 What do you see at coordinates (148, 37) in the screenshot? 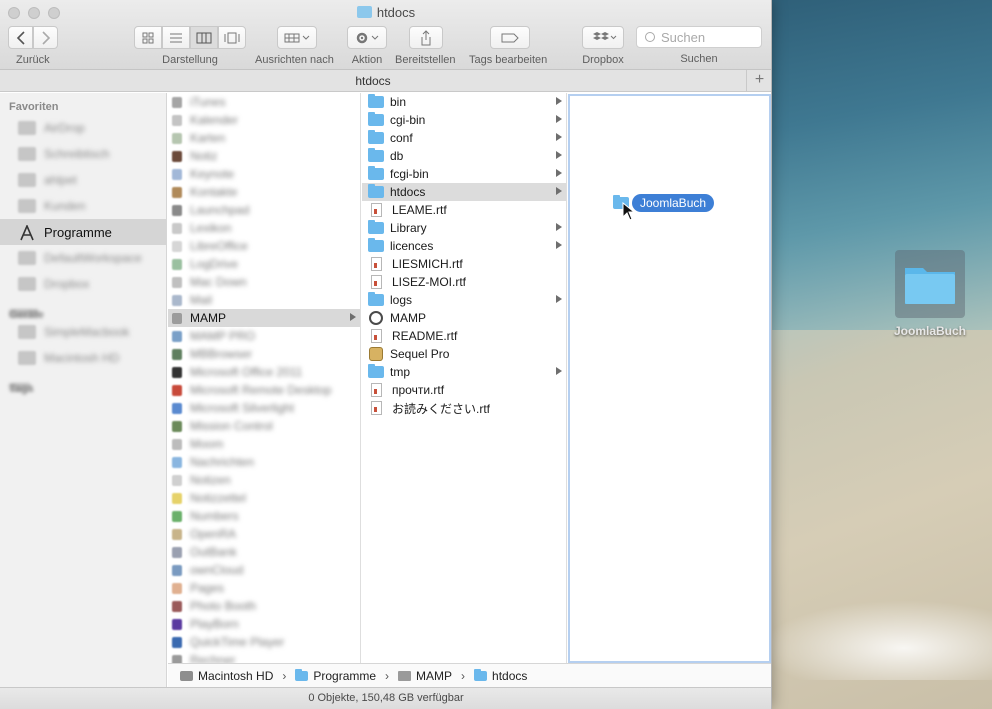
I see `icon-view-button` at bounding box center [148, 37].